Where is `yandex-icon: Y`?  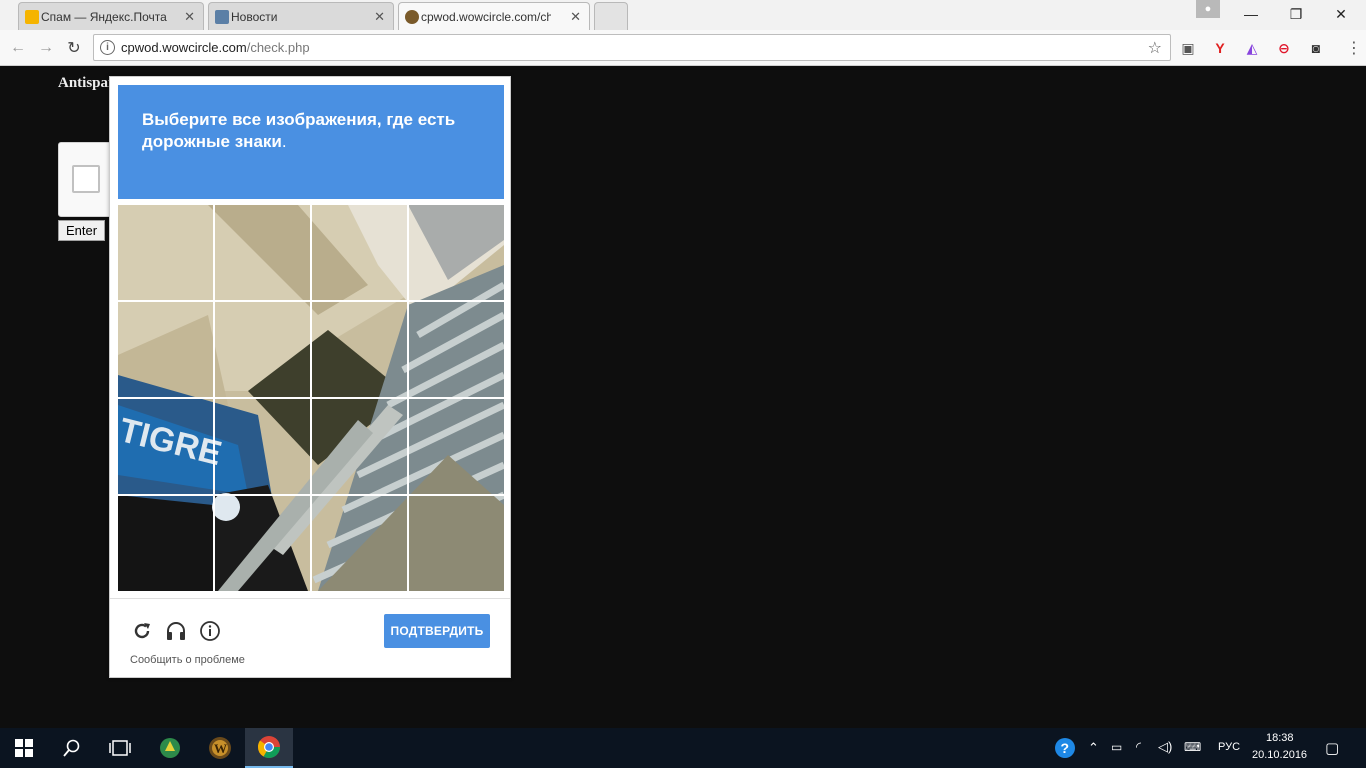
yandex-icon: Y is located at coordinates (1220, 48).